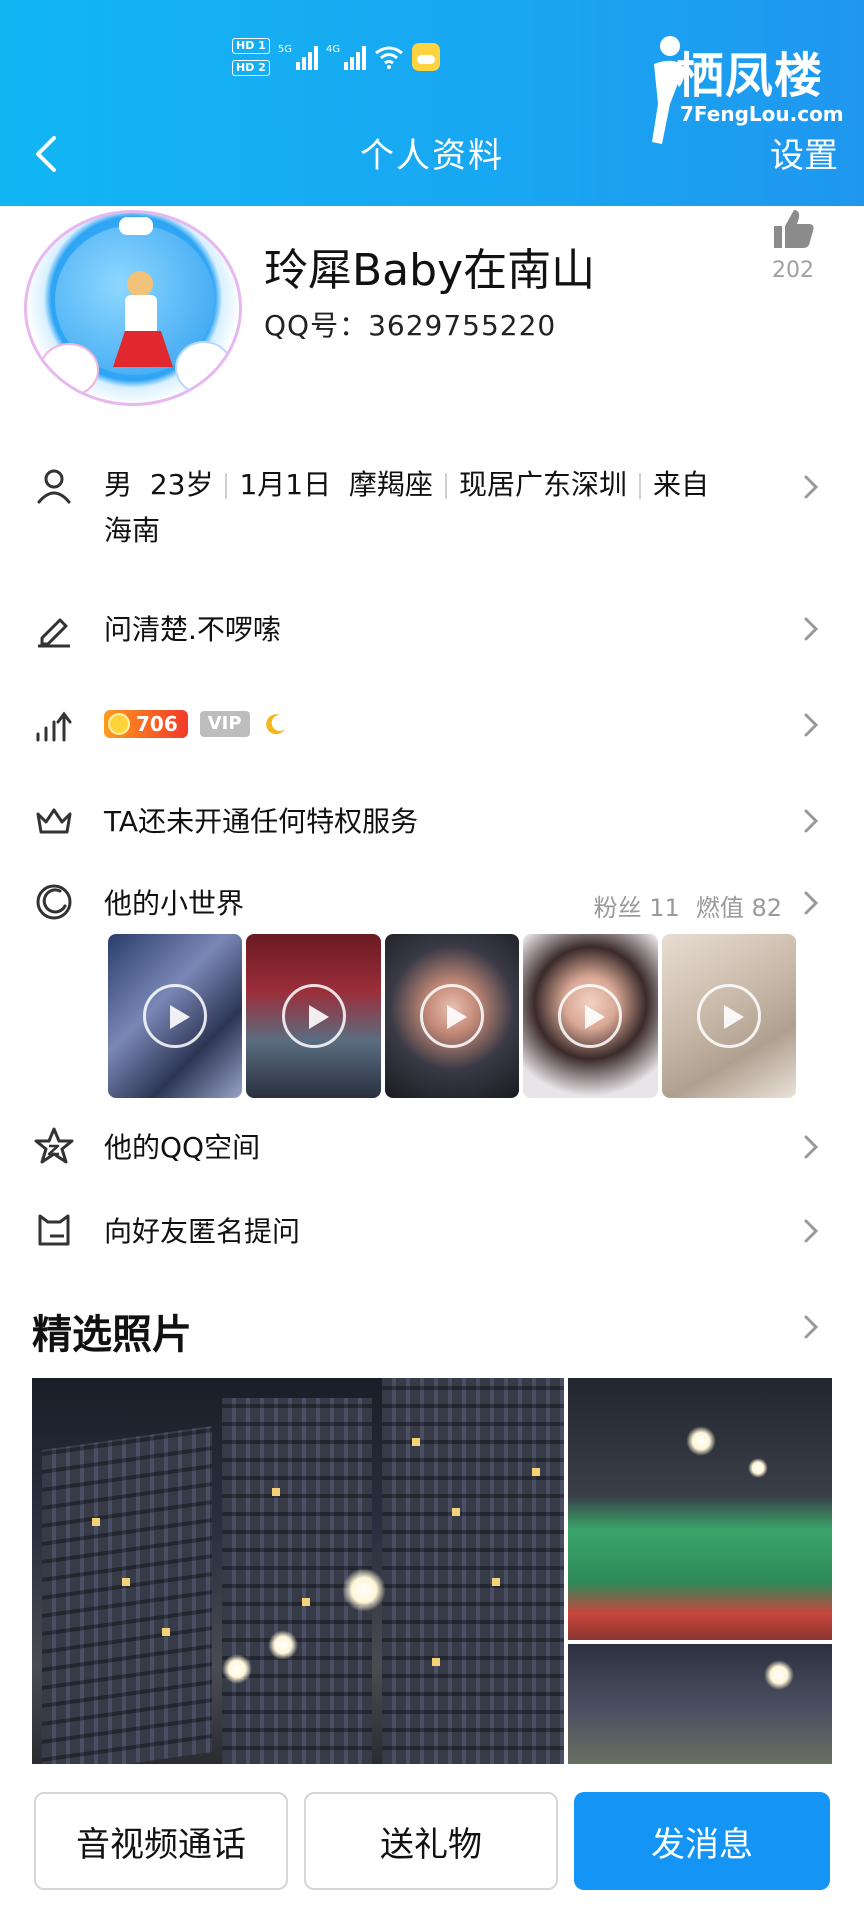  Describe the element at coordinates (680, 484) in the screenshot. I see `hometown-prefix: 来自` at that location.